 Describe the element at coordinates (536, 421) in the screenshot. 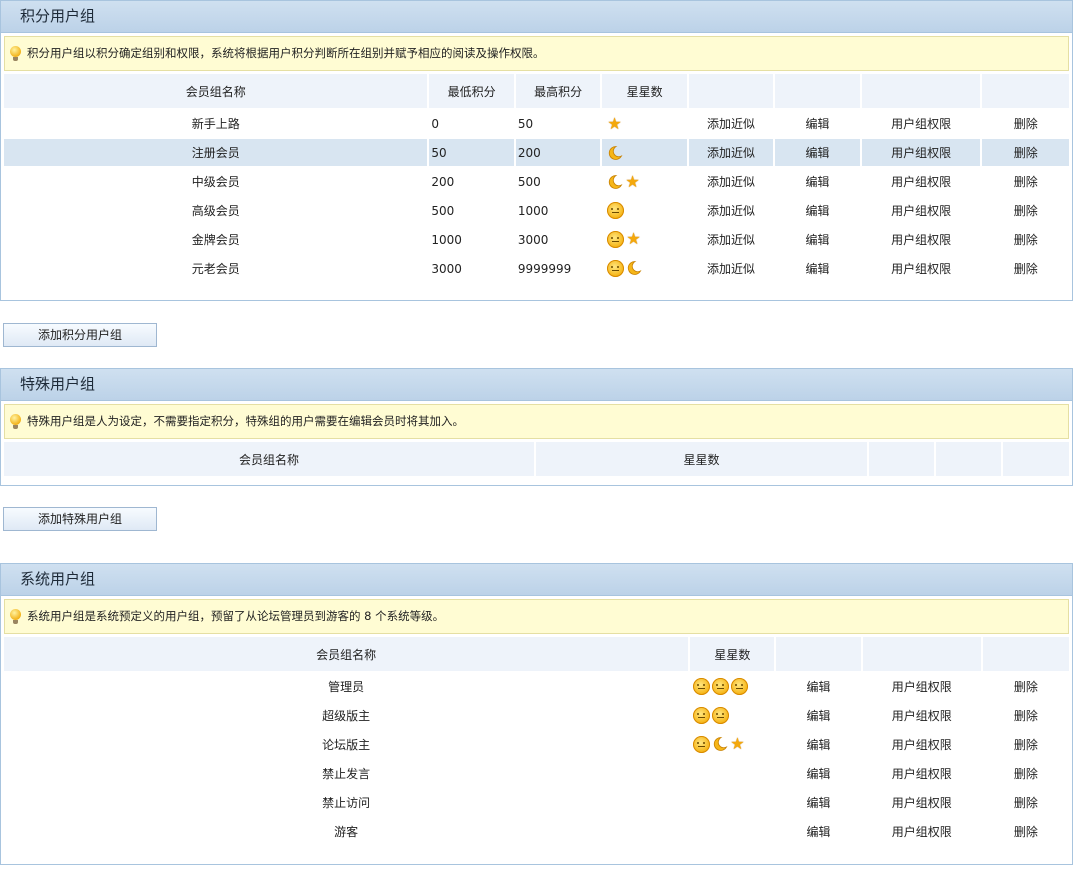

I see `special-group-tip: 特殊用户组是人为设定，不需要指定积分，特殊组的用户需要在编辑会员时将其加入。` at that location.